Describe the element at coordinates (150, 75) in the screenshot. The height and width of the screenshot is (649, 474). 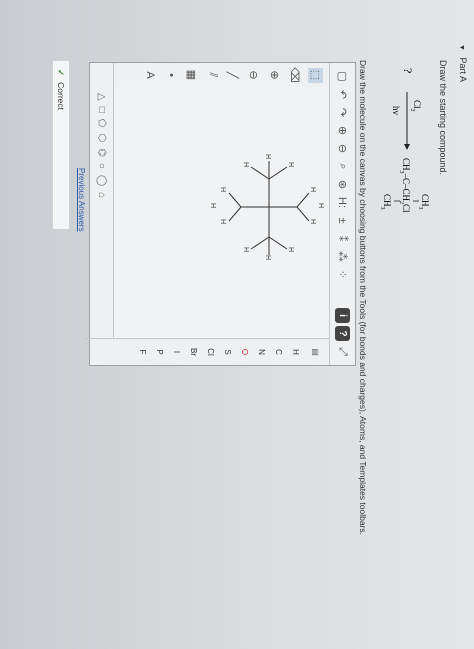
I see `atom-label-icon: A` at that location.